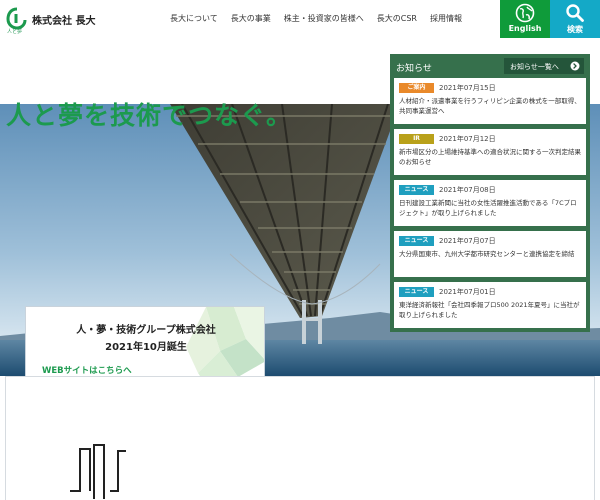  What do you see at coordinates (467, 292) in the screenshot?
I see `news-date: 2021年07月01日` at bounding box center [467, 292].